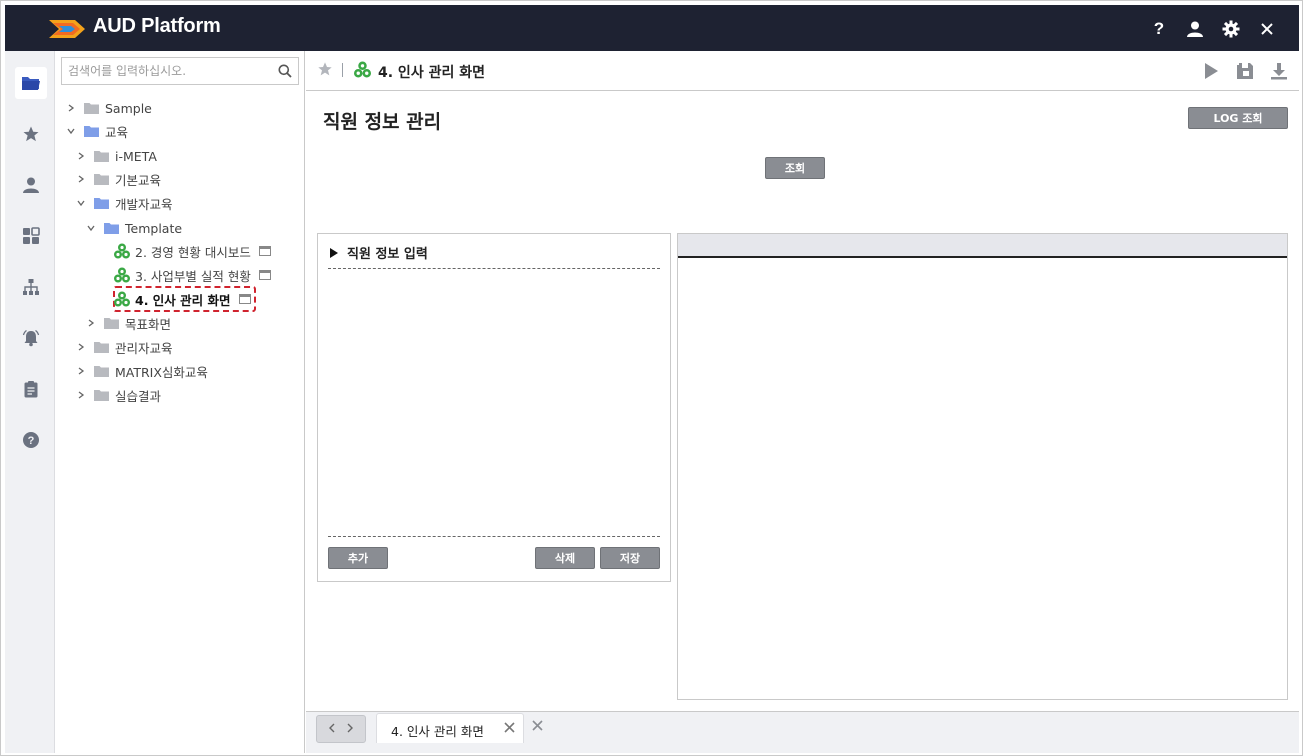 The width and height of the screenshot is (1303, 756). I want to click on tree-node-label: Sample, so click(128, 108).